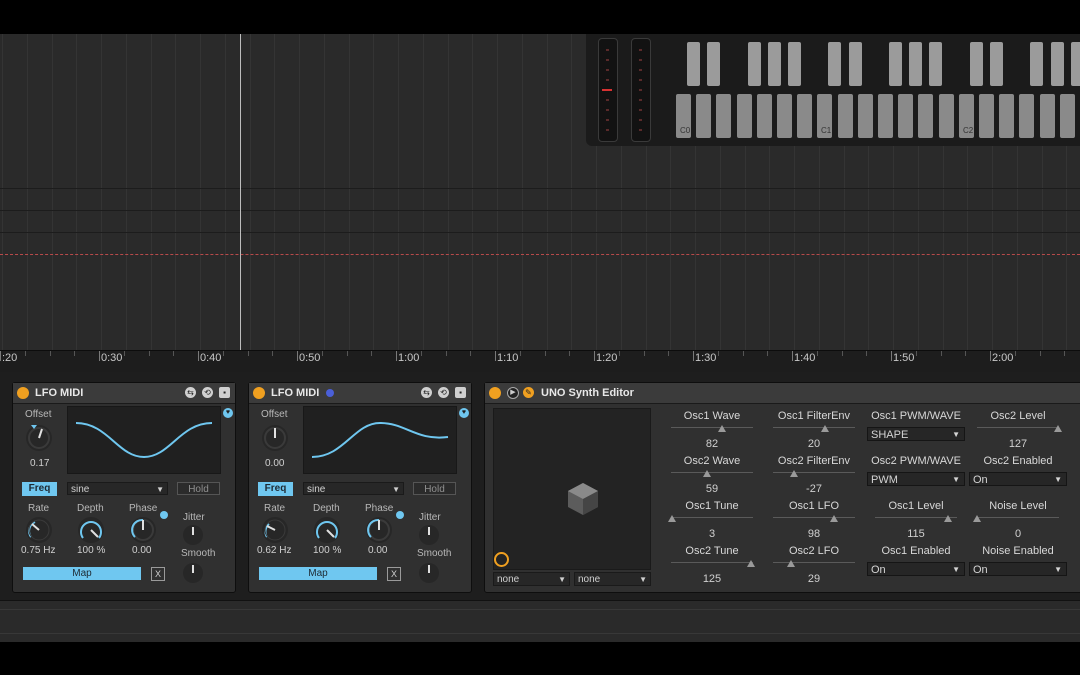 This screenshot has height=675, width=1080. Describe the element at coordinates (794, 473) in the screenshot. I see `osc2-filterenv-slider` at that location.